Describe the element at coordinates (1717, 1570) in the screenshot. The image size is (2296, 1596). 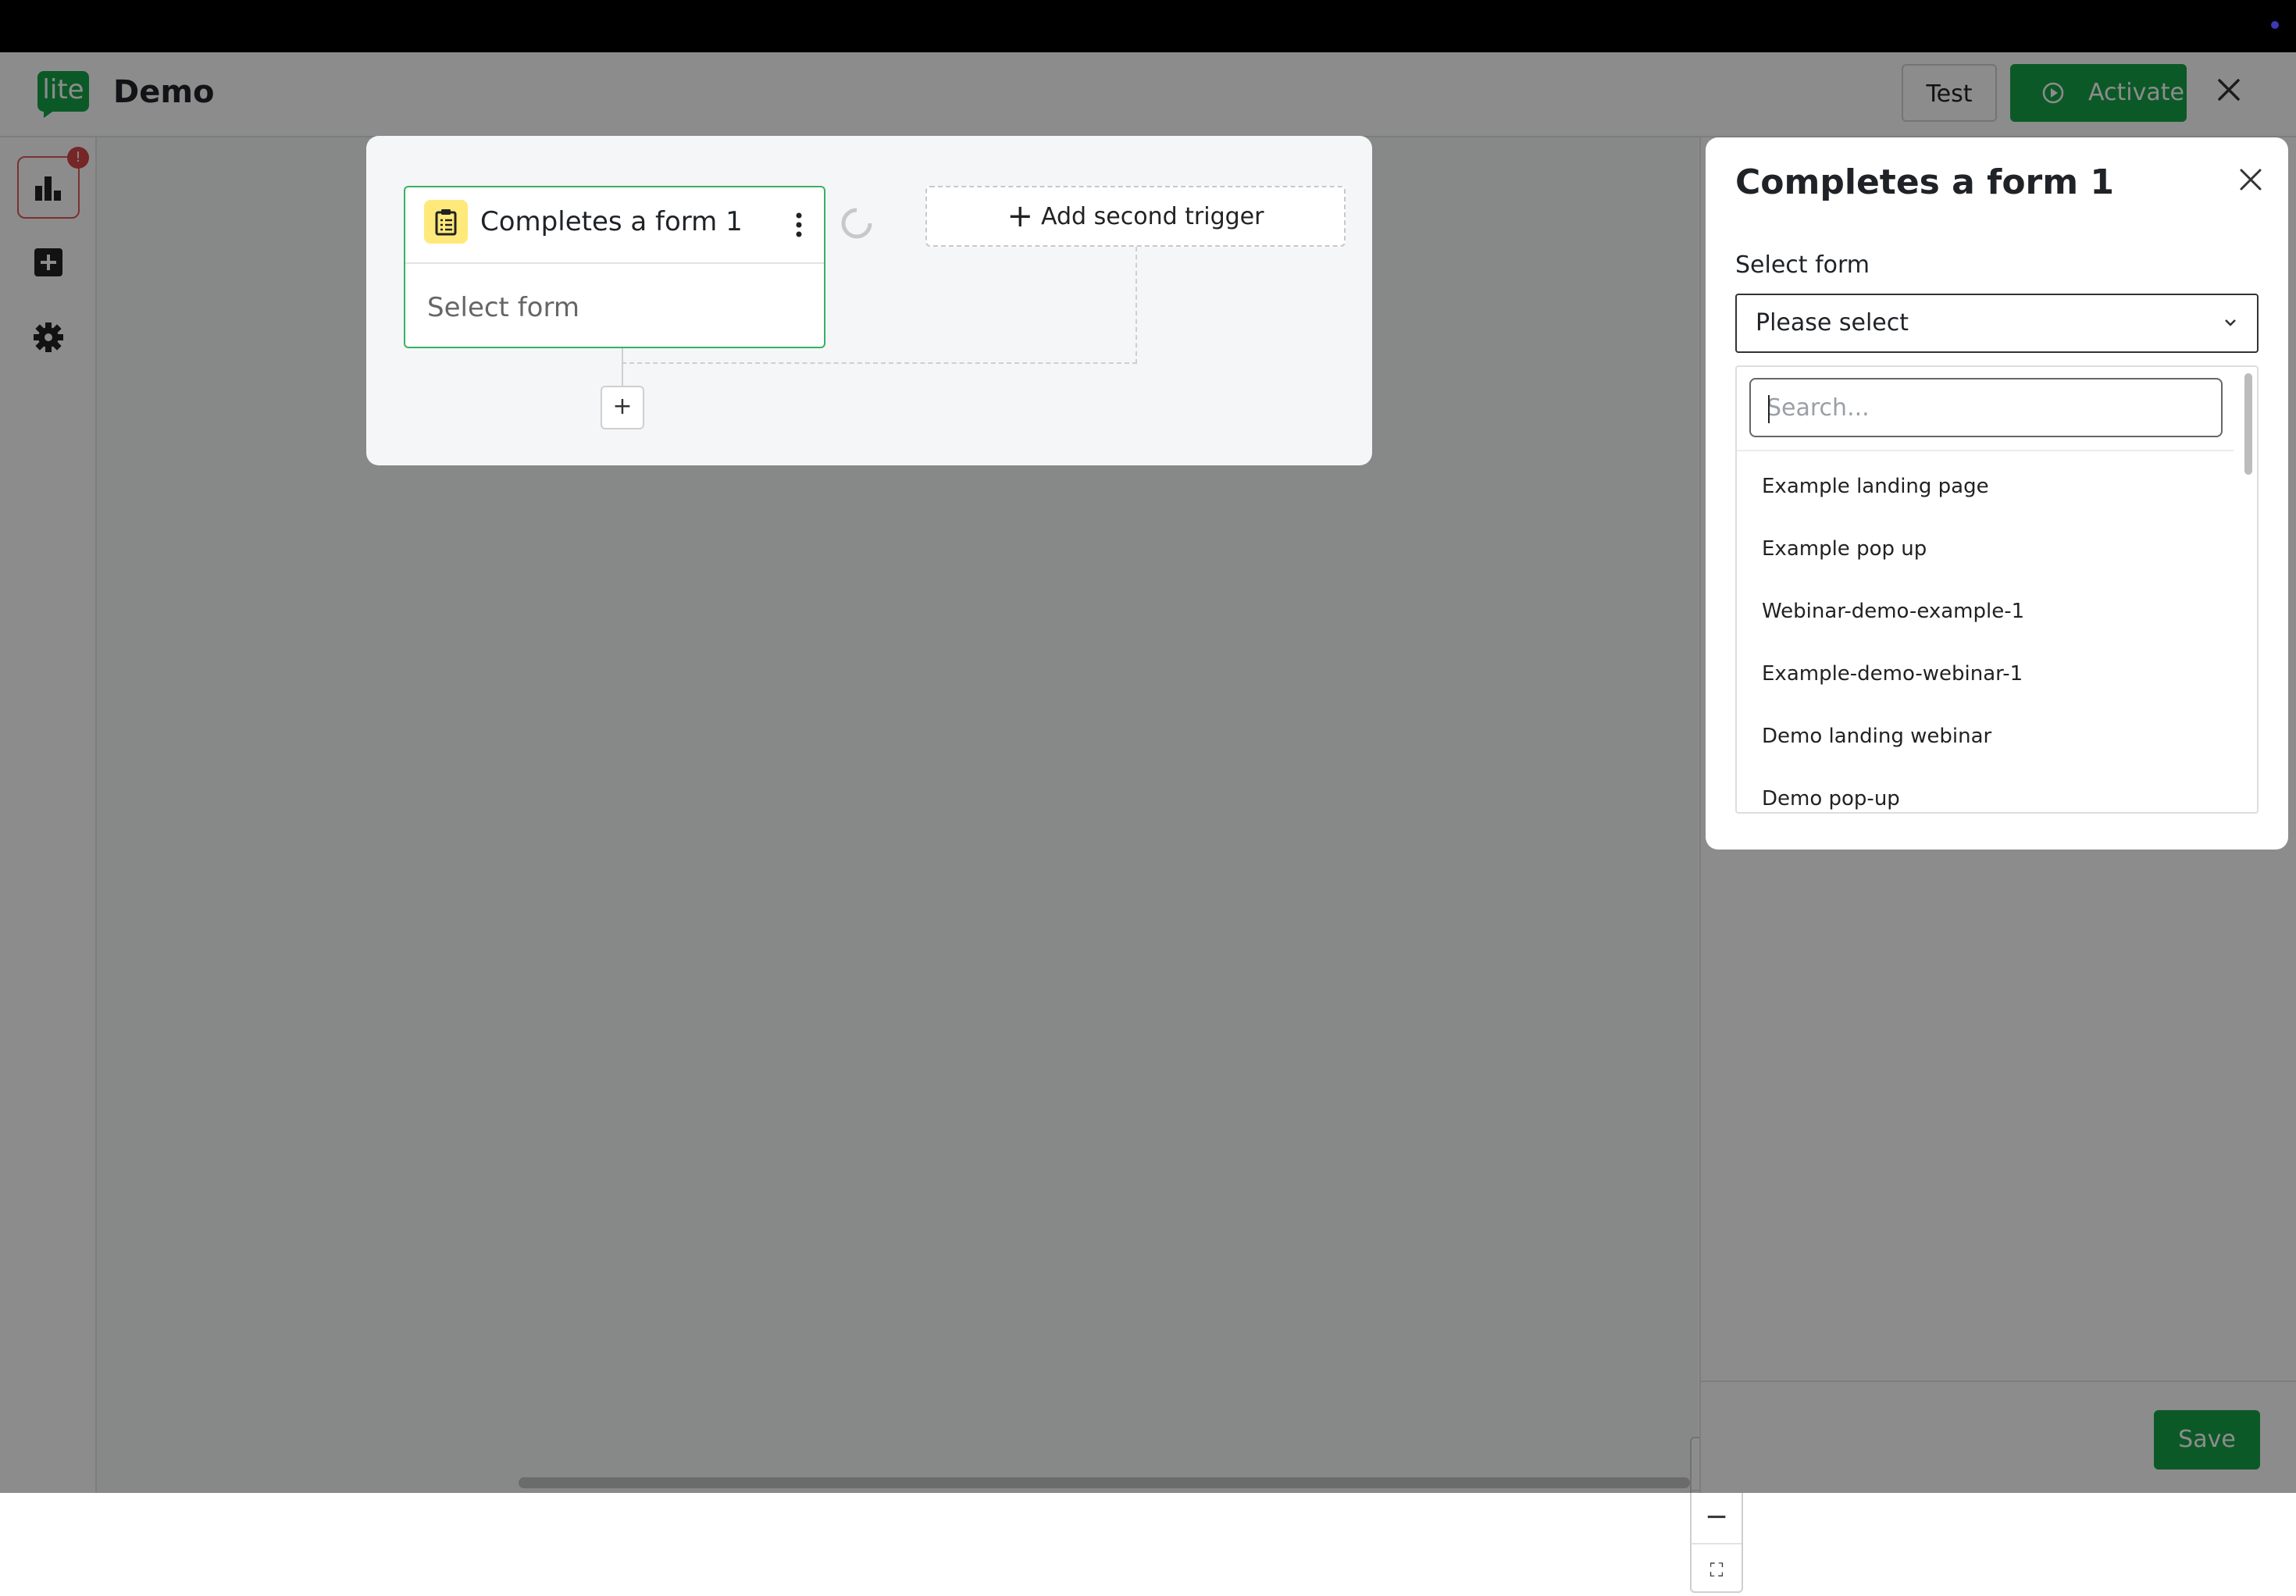
I see `fit-view-button: ⛶` at that location.